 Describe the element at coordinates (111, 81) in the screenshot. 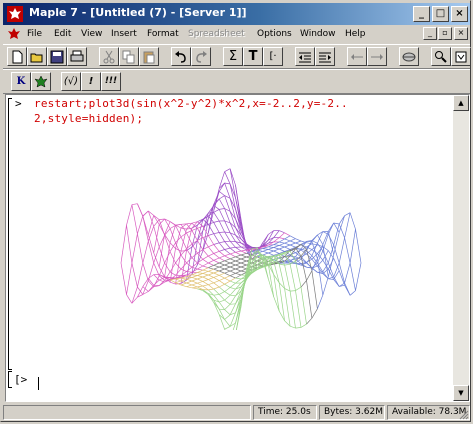

I see `execute-all-button: !!!` at that location.